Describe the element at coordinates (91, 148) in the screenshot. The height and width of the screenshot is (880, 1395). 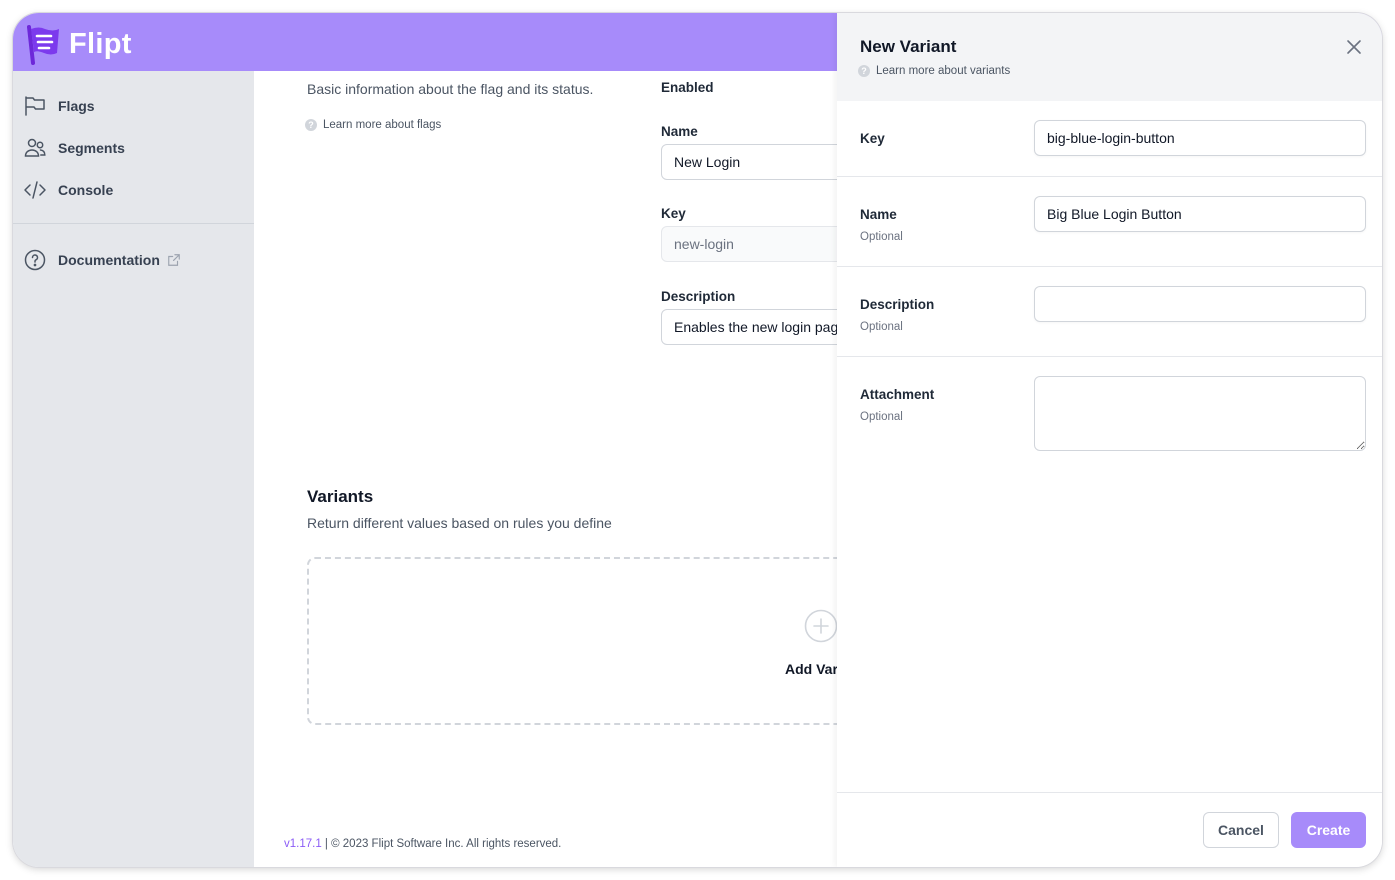
I see `sidebar-item-label: Segments` at that location.